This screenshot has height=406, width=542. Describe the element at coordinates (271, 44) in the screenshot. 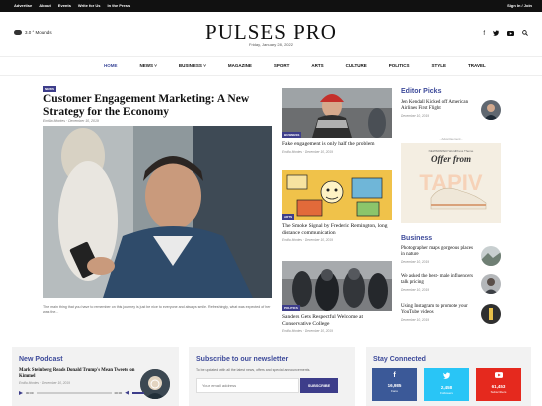

I see `header-date: Friday, January 28, 2022` at that location.